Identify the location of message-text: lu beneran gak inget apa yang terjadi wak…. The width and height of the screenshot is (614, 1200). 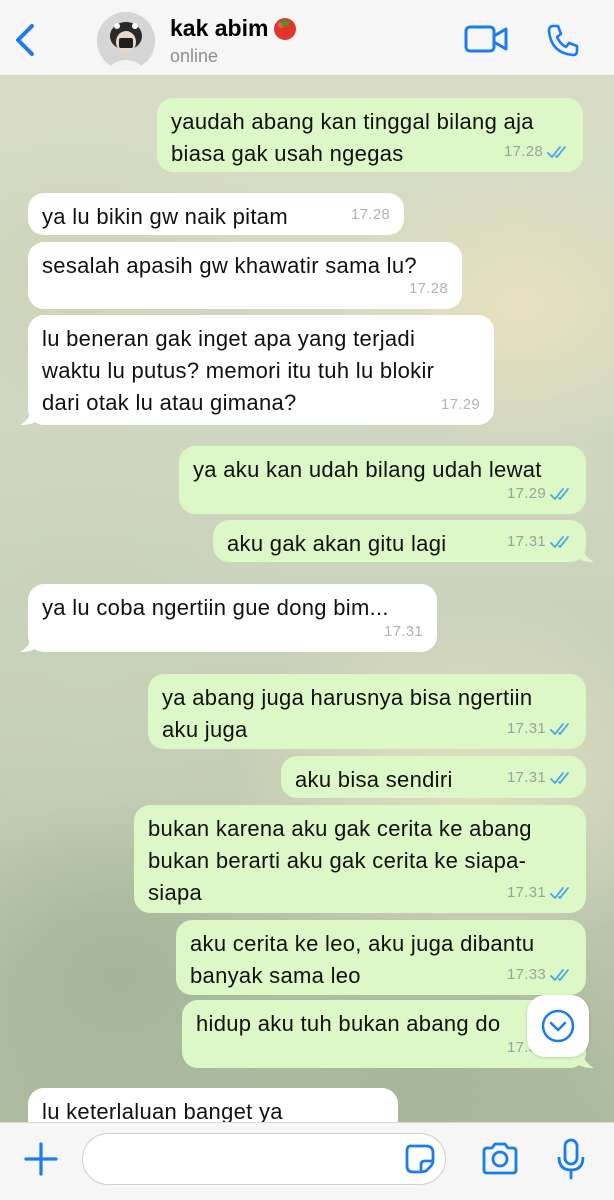
(238, 371).